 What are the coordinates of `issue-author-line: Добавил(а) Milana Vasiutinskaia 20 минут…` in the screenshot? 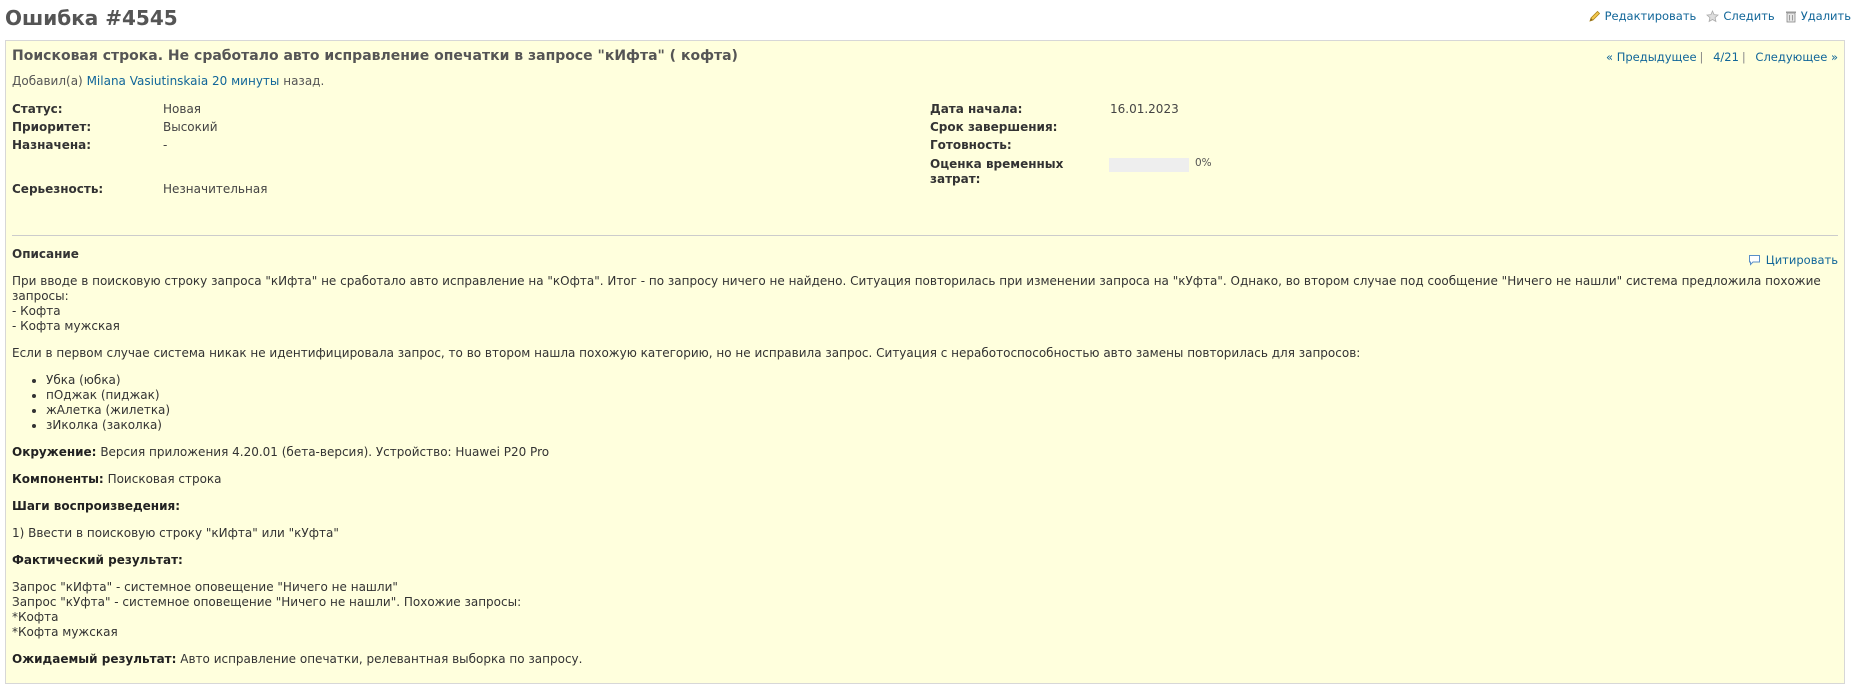 It's located at (168, 81).